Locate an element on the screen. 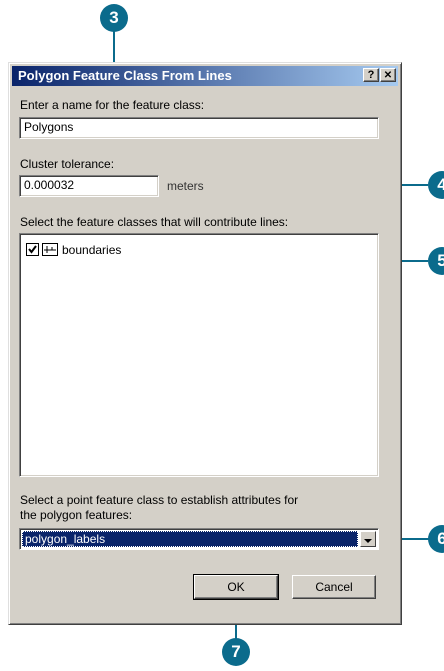 This screenshot has width=444, height=671. list-item: boundaries is located at coordinates (86, 250).